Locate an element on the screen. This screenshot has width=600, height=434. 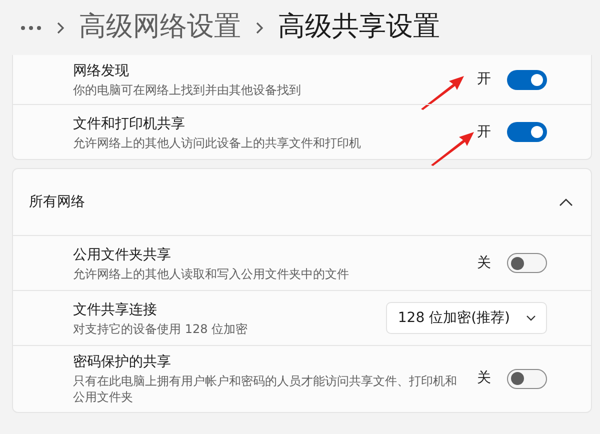
chevron-up-icon is located at coordinates (566, 202).